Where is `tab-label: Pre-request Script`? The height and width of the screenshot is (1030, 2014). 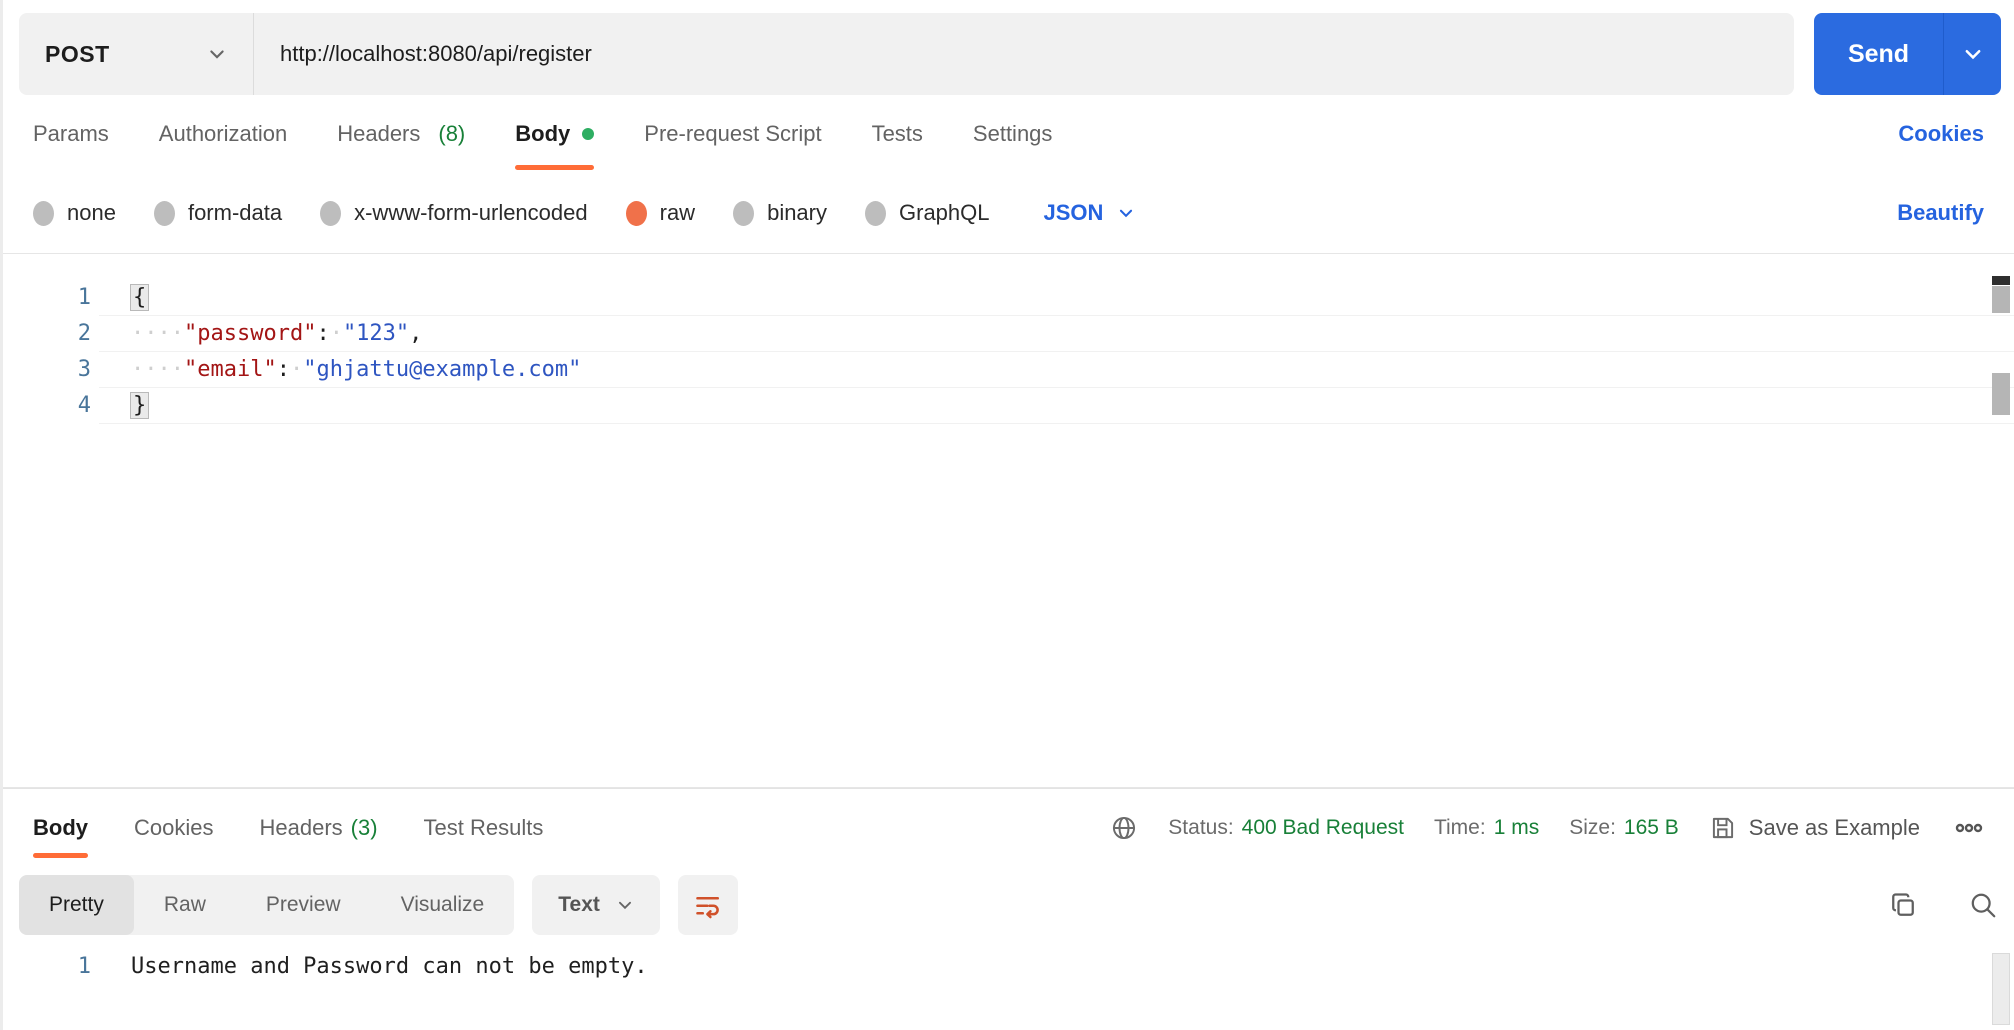 tab-label: Pre-request Script is located at coordinates (733, 133).